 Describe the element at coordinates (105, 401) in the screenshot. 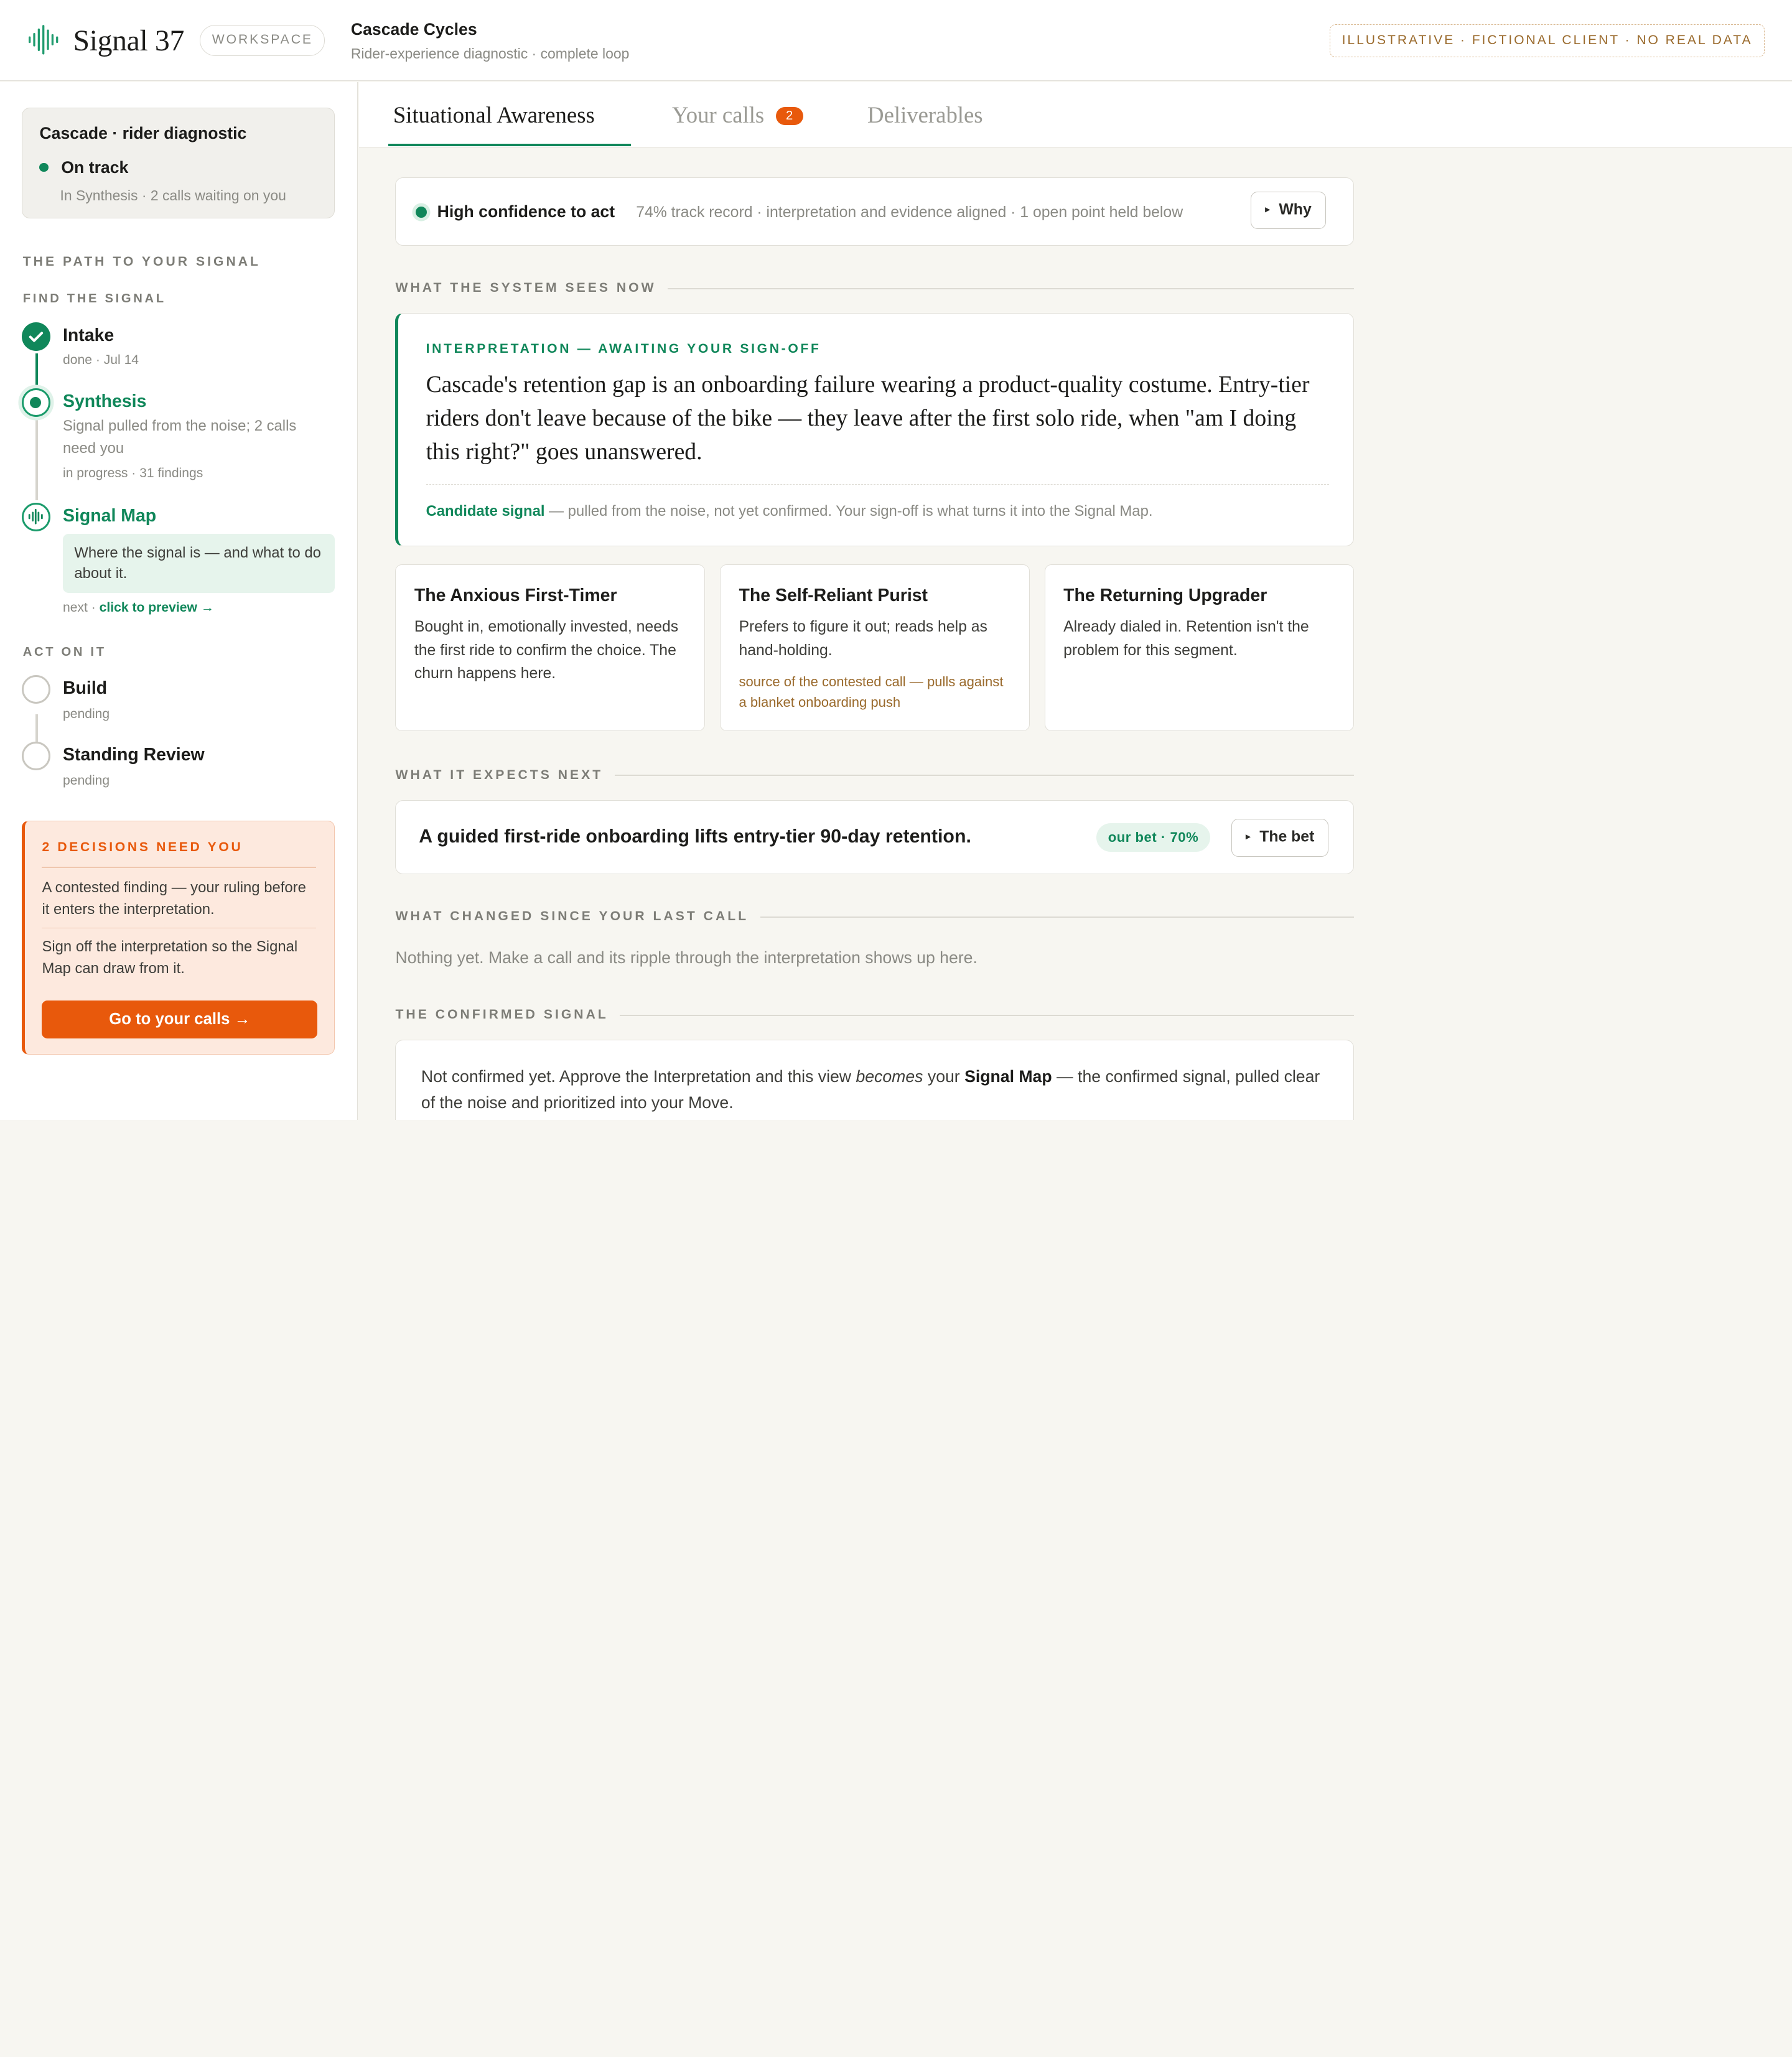

I see `step-name: Synthesis` at that location.